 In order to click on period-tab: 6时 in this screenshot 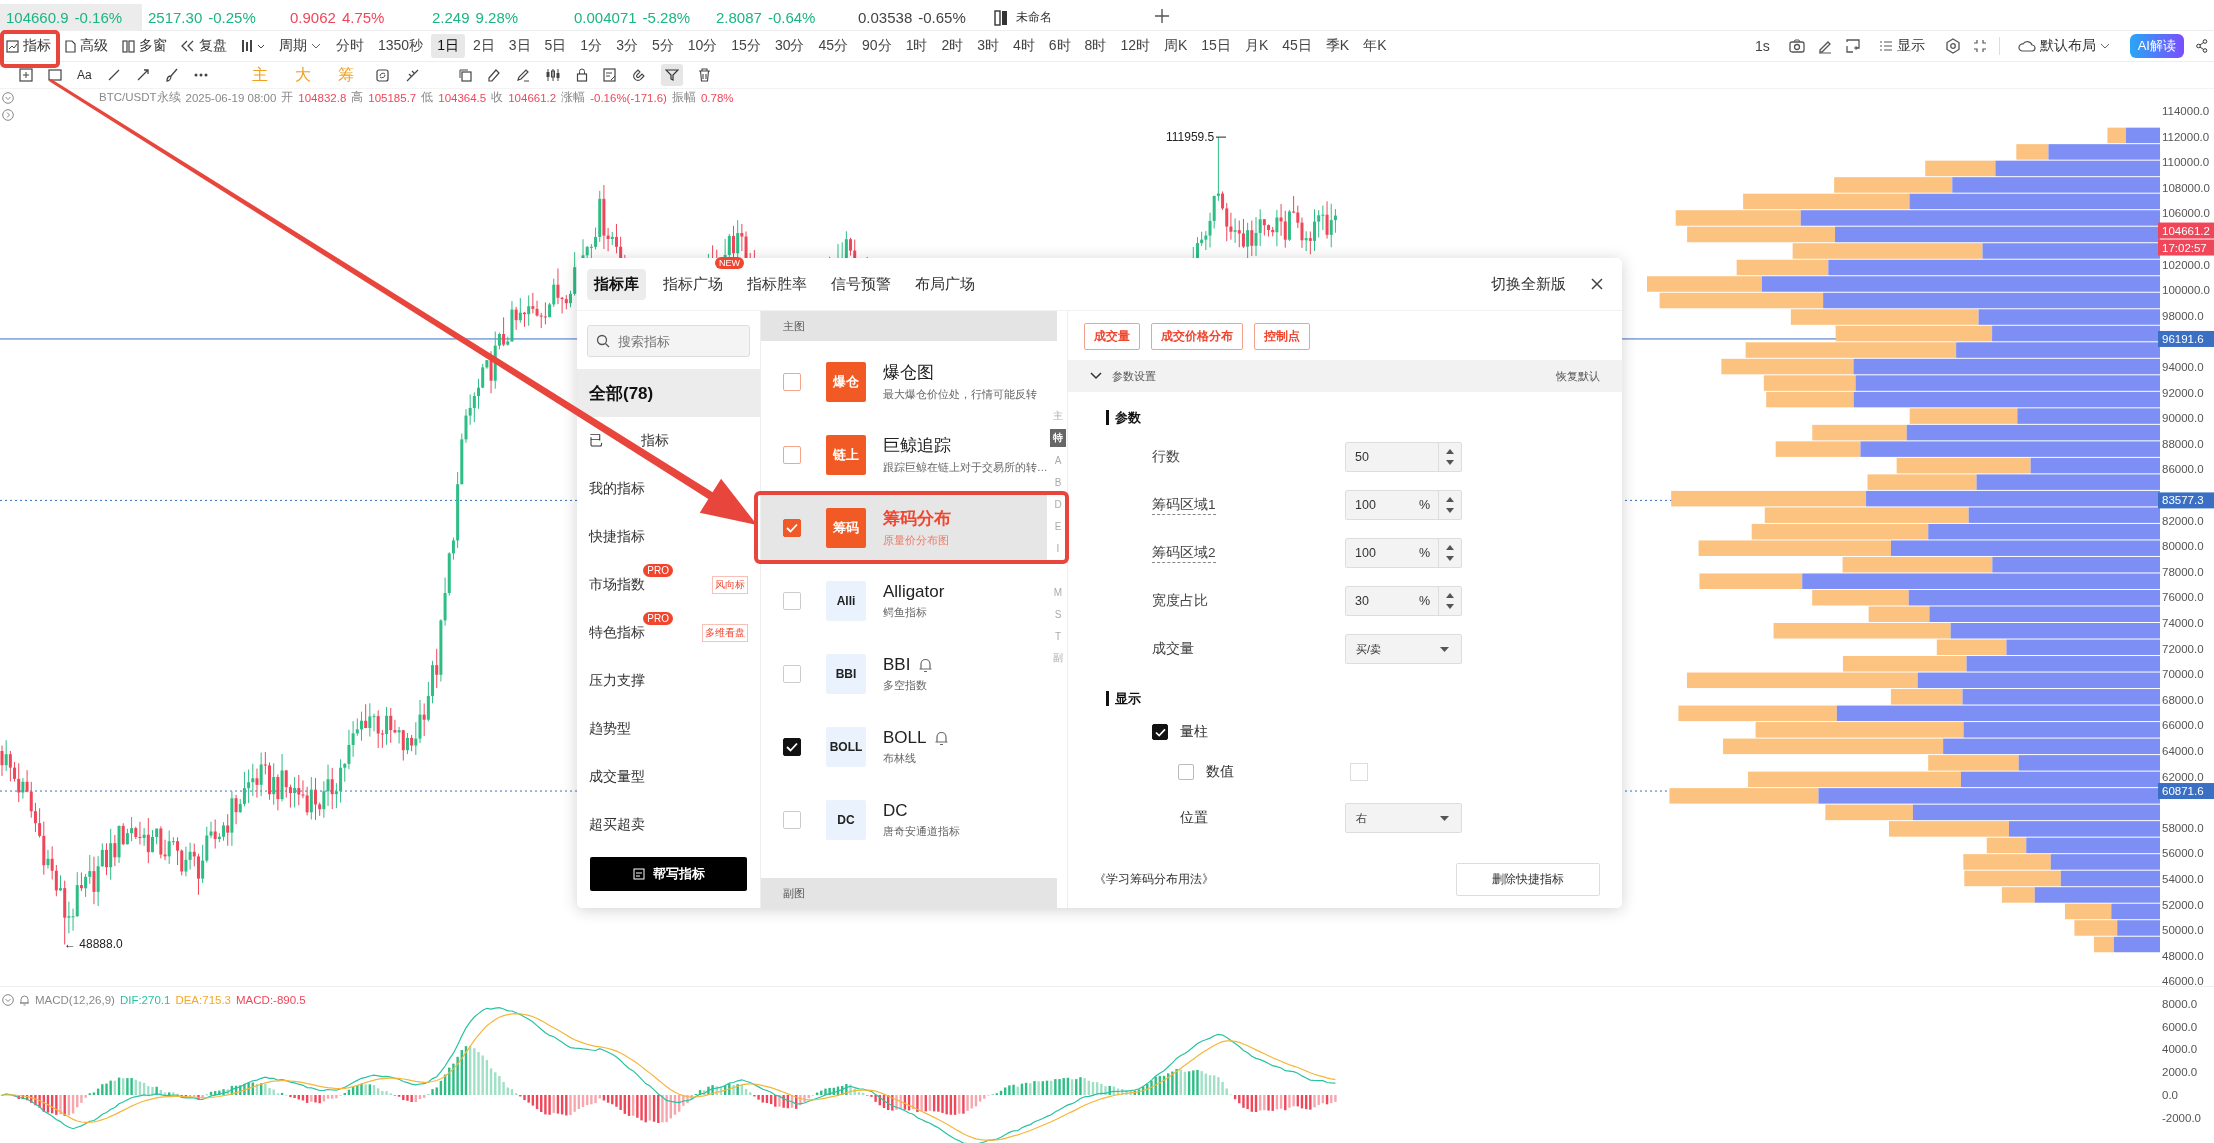, I will do `click(1059, 46)`.